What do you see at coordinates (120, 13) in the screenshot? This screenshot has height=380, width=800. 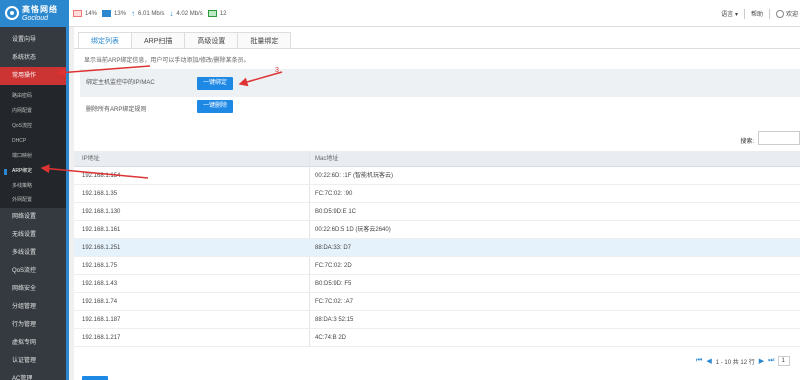 I see `memory-value: 13%` at bounding box center [120, 13].